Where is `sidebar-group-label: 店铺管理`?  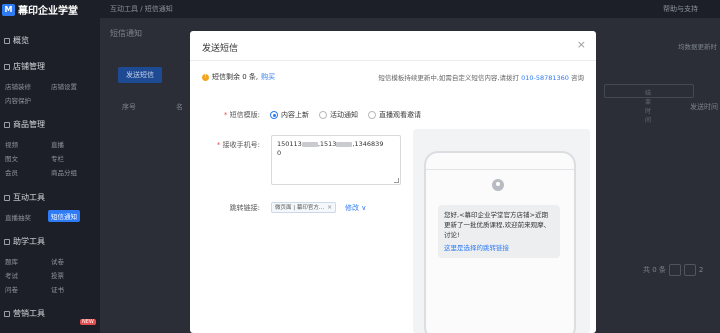 sidebar-group-label: 店铺管理 is located at coordinates (29, 66).